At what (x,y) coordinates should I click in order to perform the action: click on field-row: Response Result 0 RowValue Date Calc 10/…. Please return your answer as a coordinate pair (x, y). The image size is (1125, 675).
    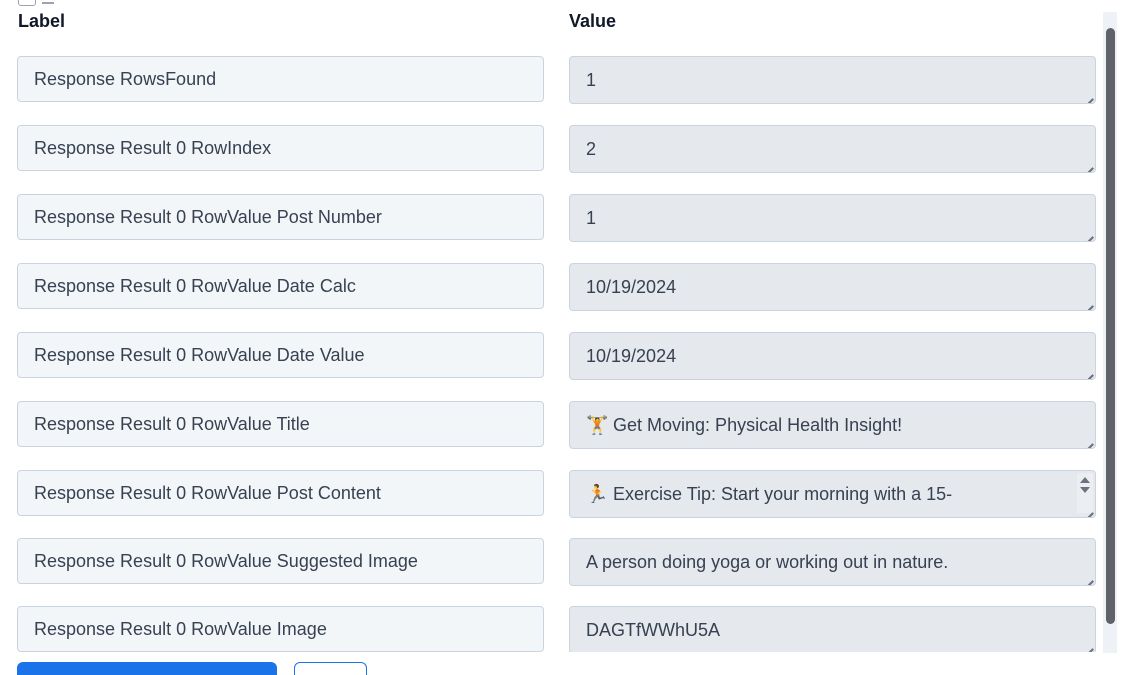
    Looking at the image, I should click on (550, 287).